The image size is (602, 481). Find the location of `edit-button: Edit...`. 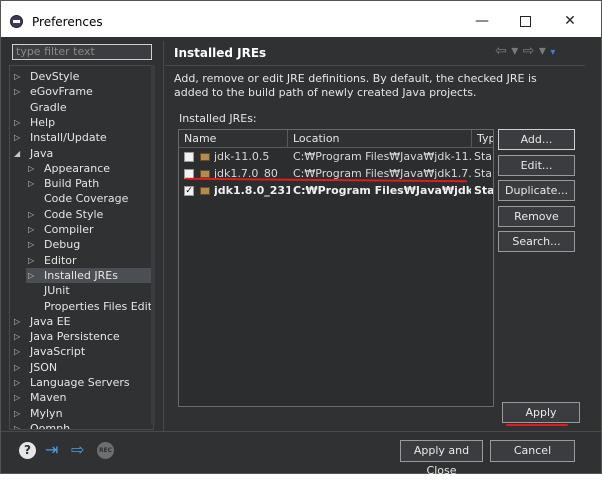

edit-button: Edit... is located at coordinates (536, 165).